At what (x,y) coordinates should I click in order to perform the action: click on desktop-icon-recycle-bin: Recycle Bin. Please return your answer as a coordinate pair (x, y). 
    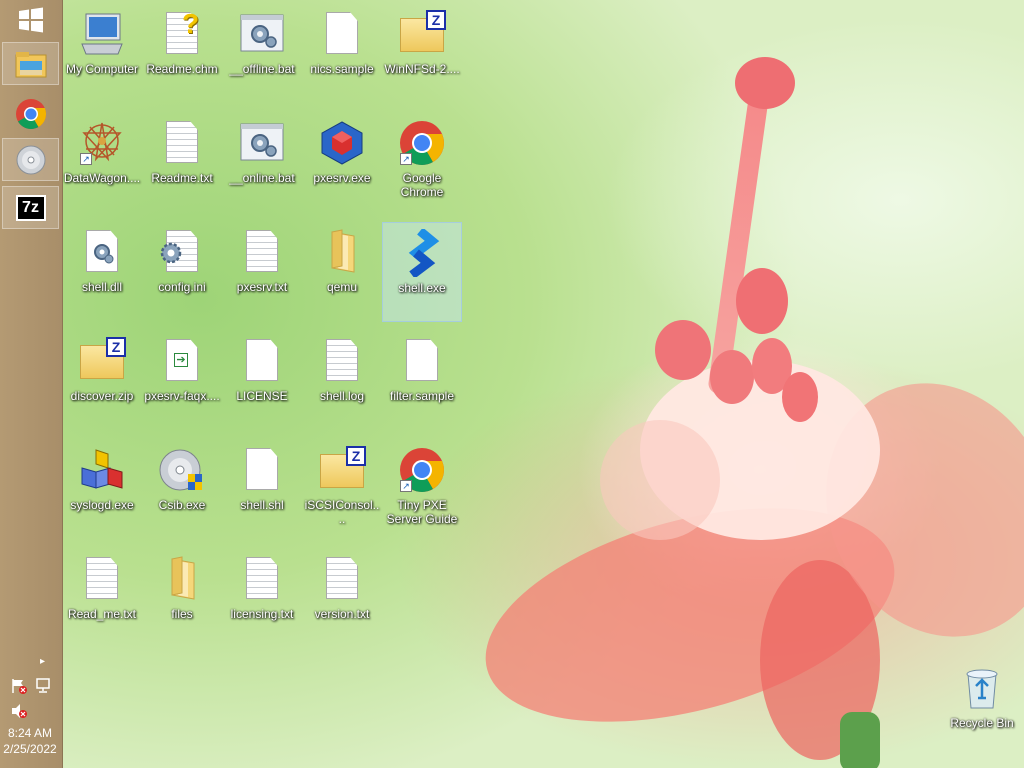
    Looking at the image, I should click on (982, 708).